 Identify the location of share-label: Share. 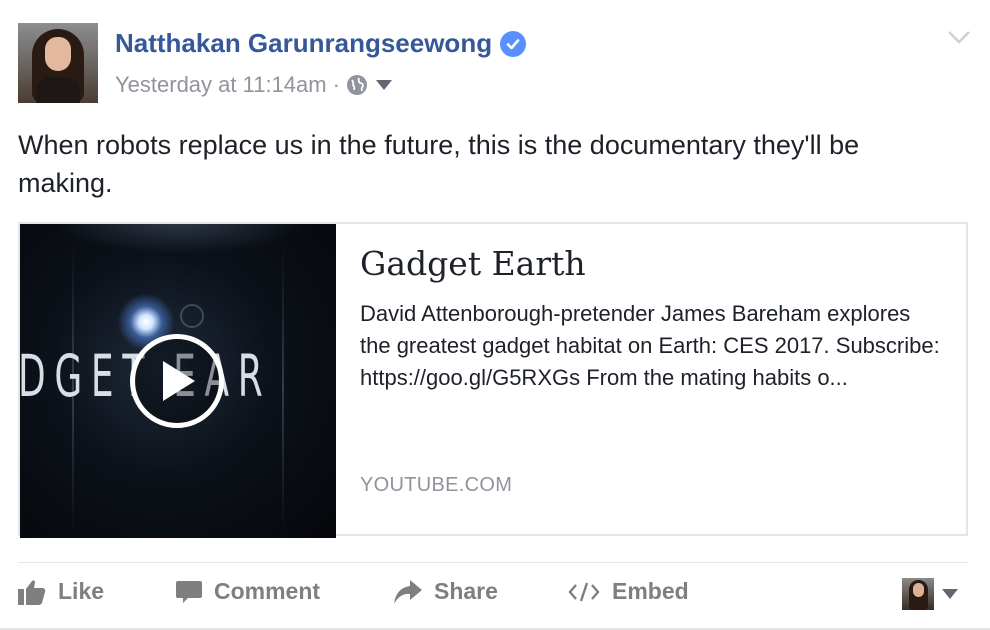
(466, 591).